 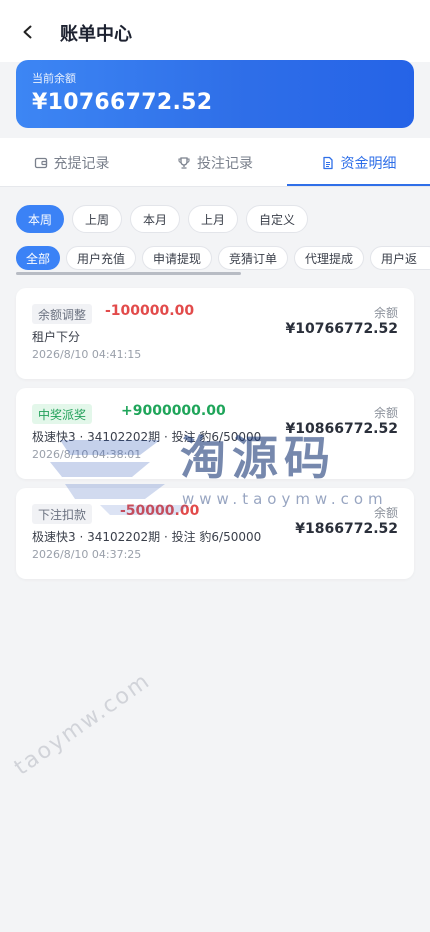 What do you see at coordinates (400, 258) in the screenshot?
I see `type-user-rebate: 用户返` at bounding box center [400, 258].